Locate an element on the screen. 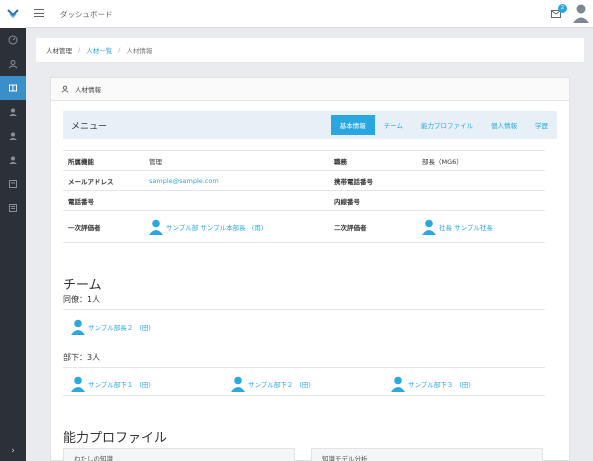 The image size is (593, 461). table-row: メールアドレス sample@sample.com 携帯電話番号 is located at coordinates (304, 180).